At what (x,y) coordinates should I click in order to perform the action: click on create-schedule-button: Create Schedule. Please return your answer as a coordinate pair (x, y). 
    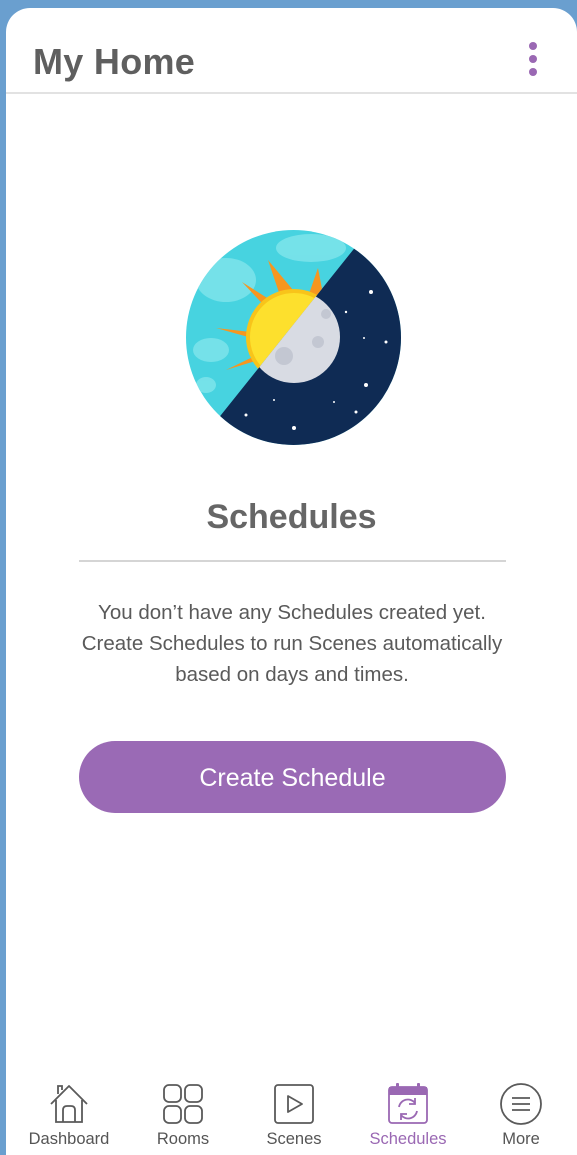
    Looking at the image, I should click on (292, 777).